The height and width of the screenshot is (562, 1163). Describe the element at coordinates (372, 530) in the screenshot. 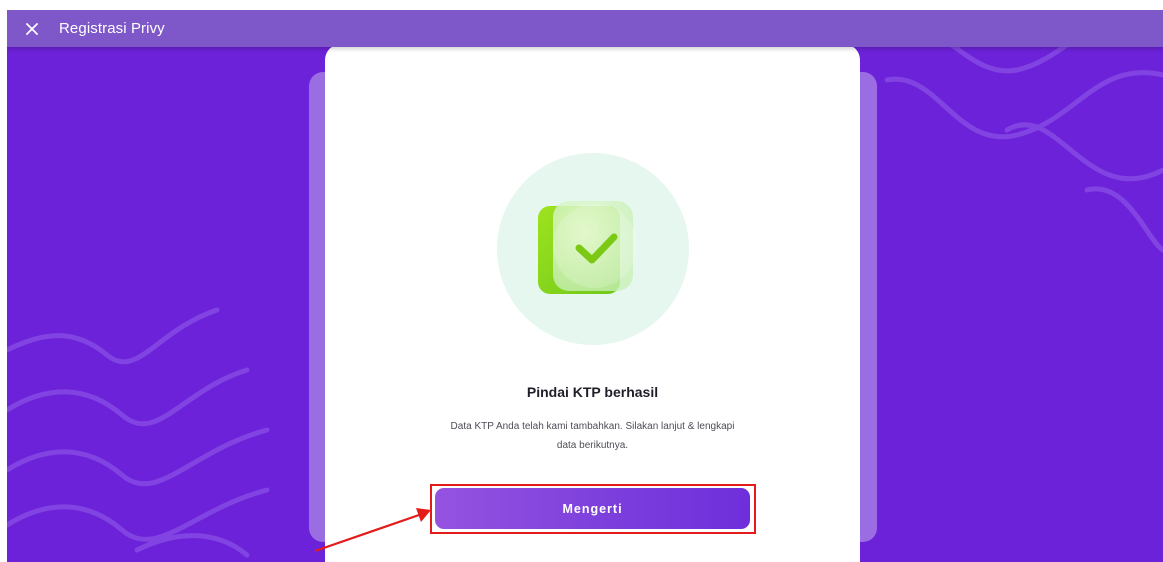

I see `annotation-arrow` at that location.